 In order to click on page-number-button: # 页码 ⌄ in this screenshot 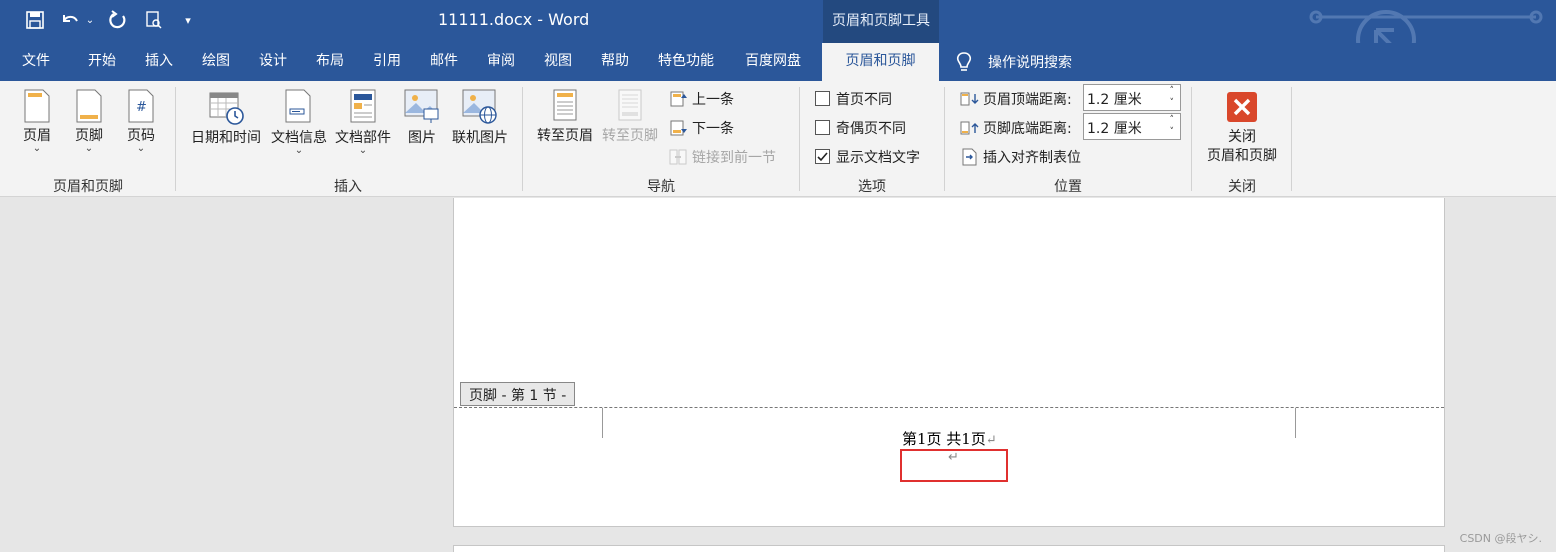, I will do `click(141, 121)`.